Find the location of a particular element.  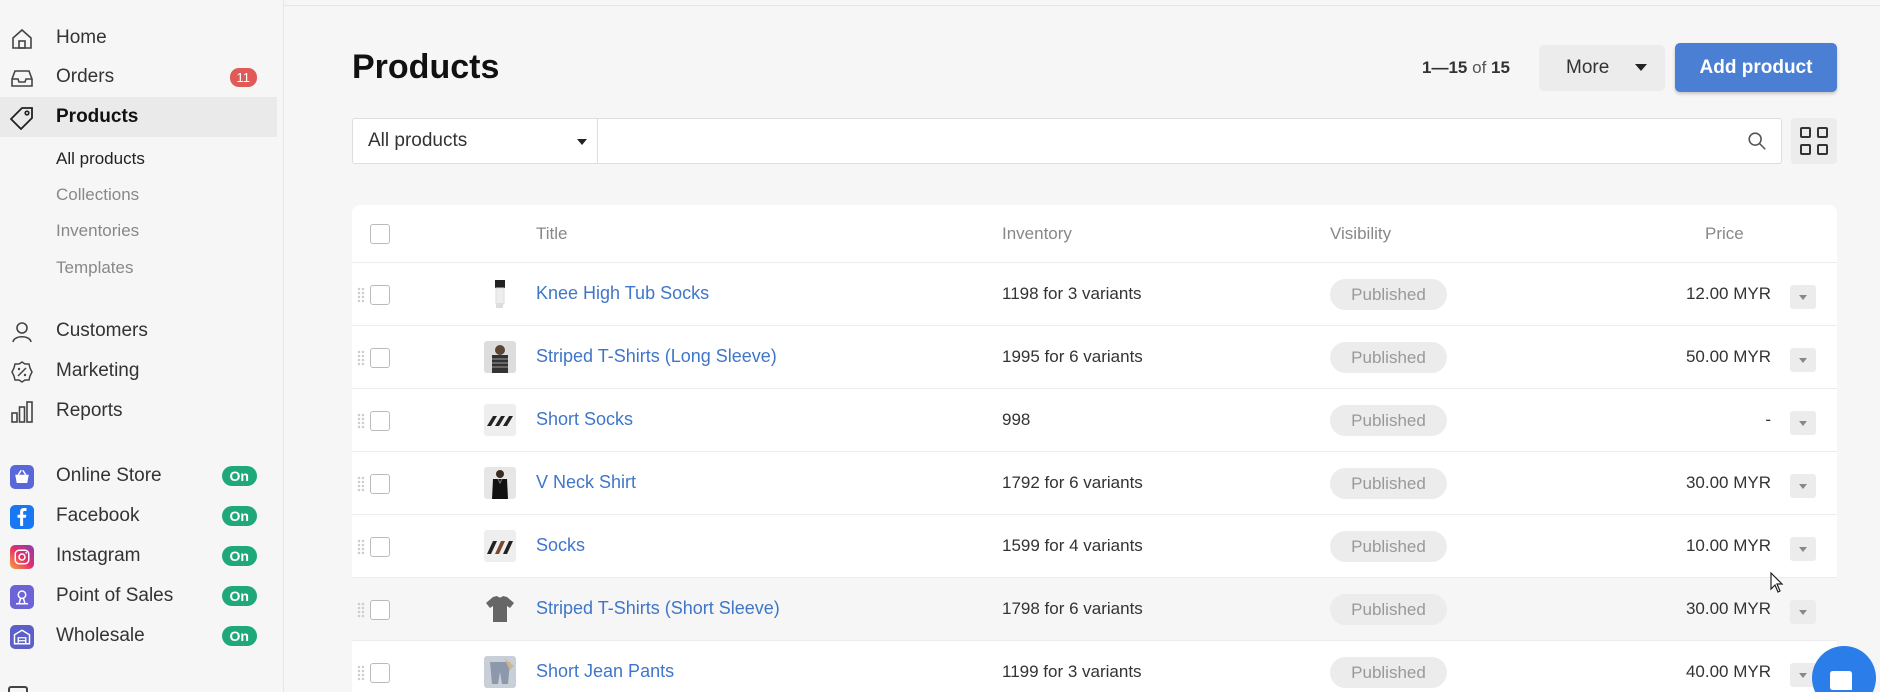

table-row: Short Socks 998 Published - is located at coordinates (1094, 420).